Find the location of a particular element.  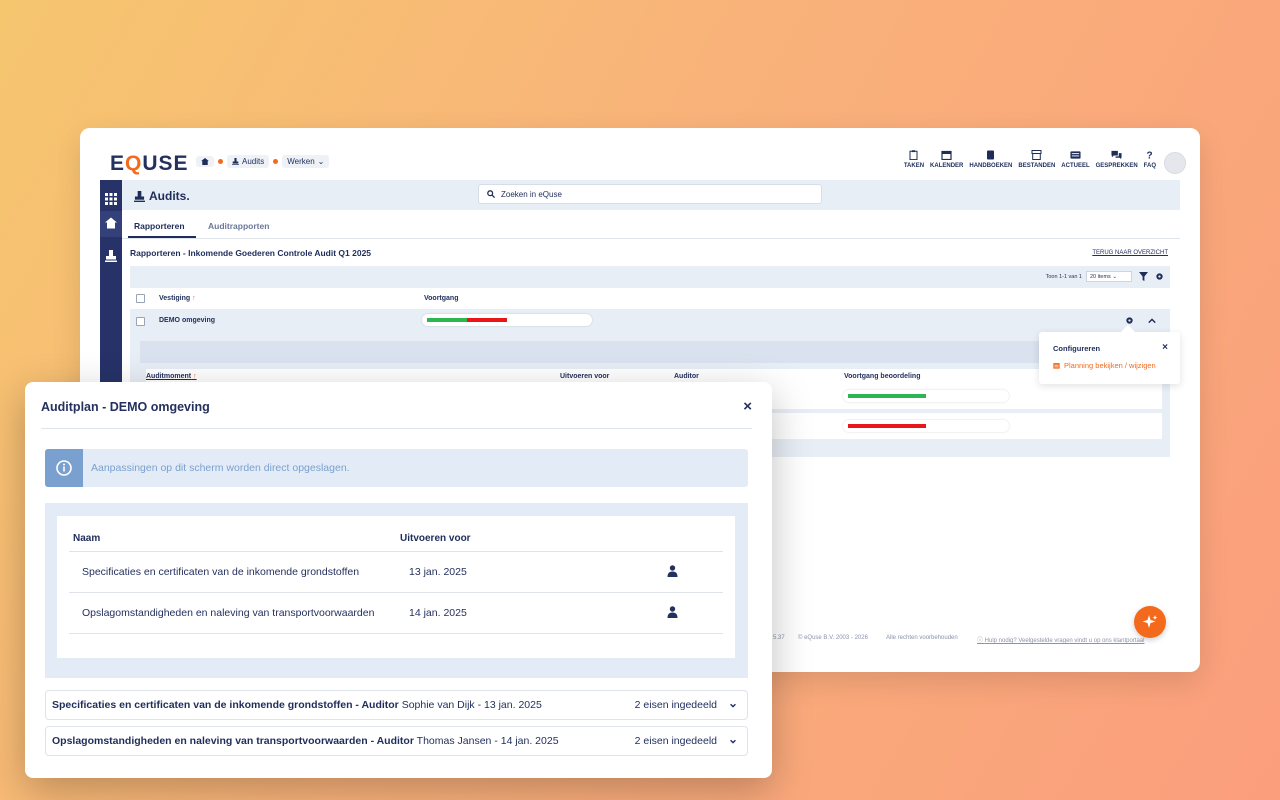

page-title-text: Audits. is located at coordinates (169, 196).